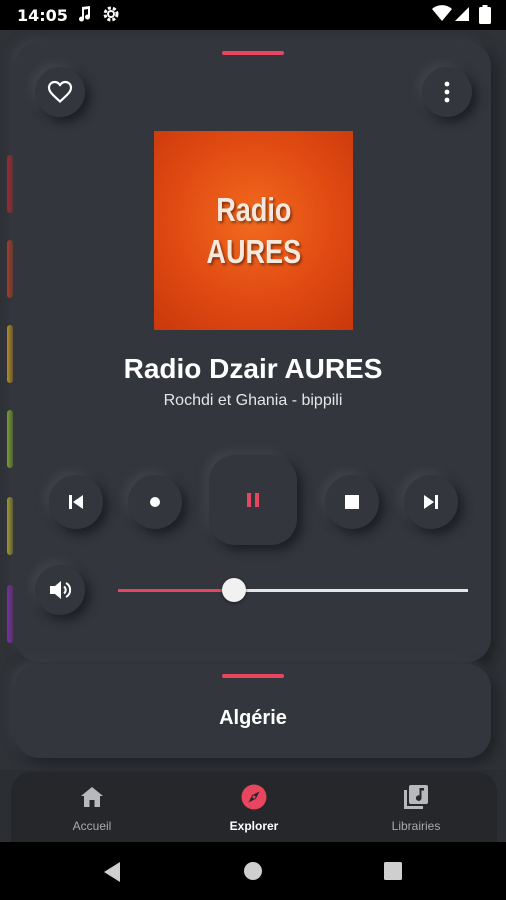 This screenshot has width=506, height=900. I want to click on volume-button, so click(60, 590).